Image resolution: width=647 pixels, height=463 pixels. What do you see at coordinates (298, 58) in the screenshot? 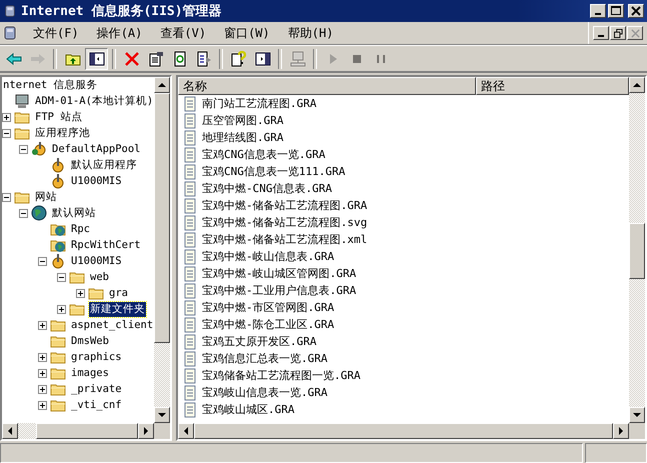
I see `computer-icon` at bounding box center [298, 58].